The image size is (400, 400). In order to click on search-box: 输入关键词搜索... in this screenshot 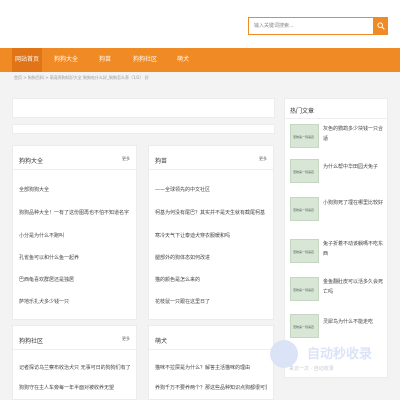, I will do `click(311, 26)`.